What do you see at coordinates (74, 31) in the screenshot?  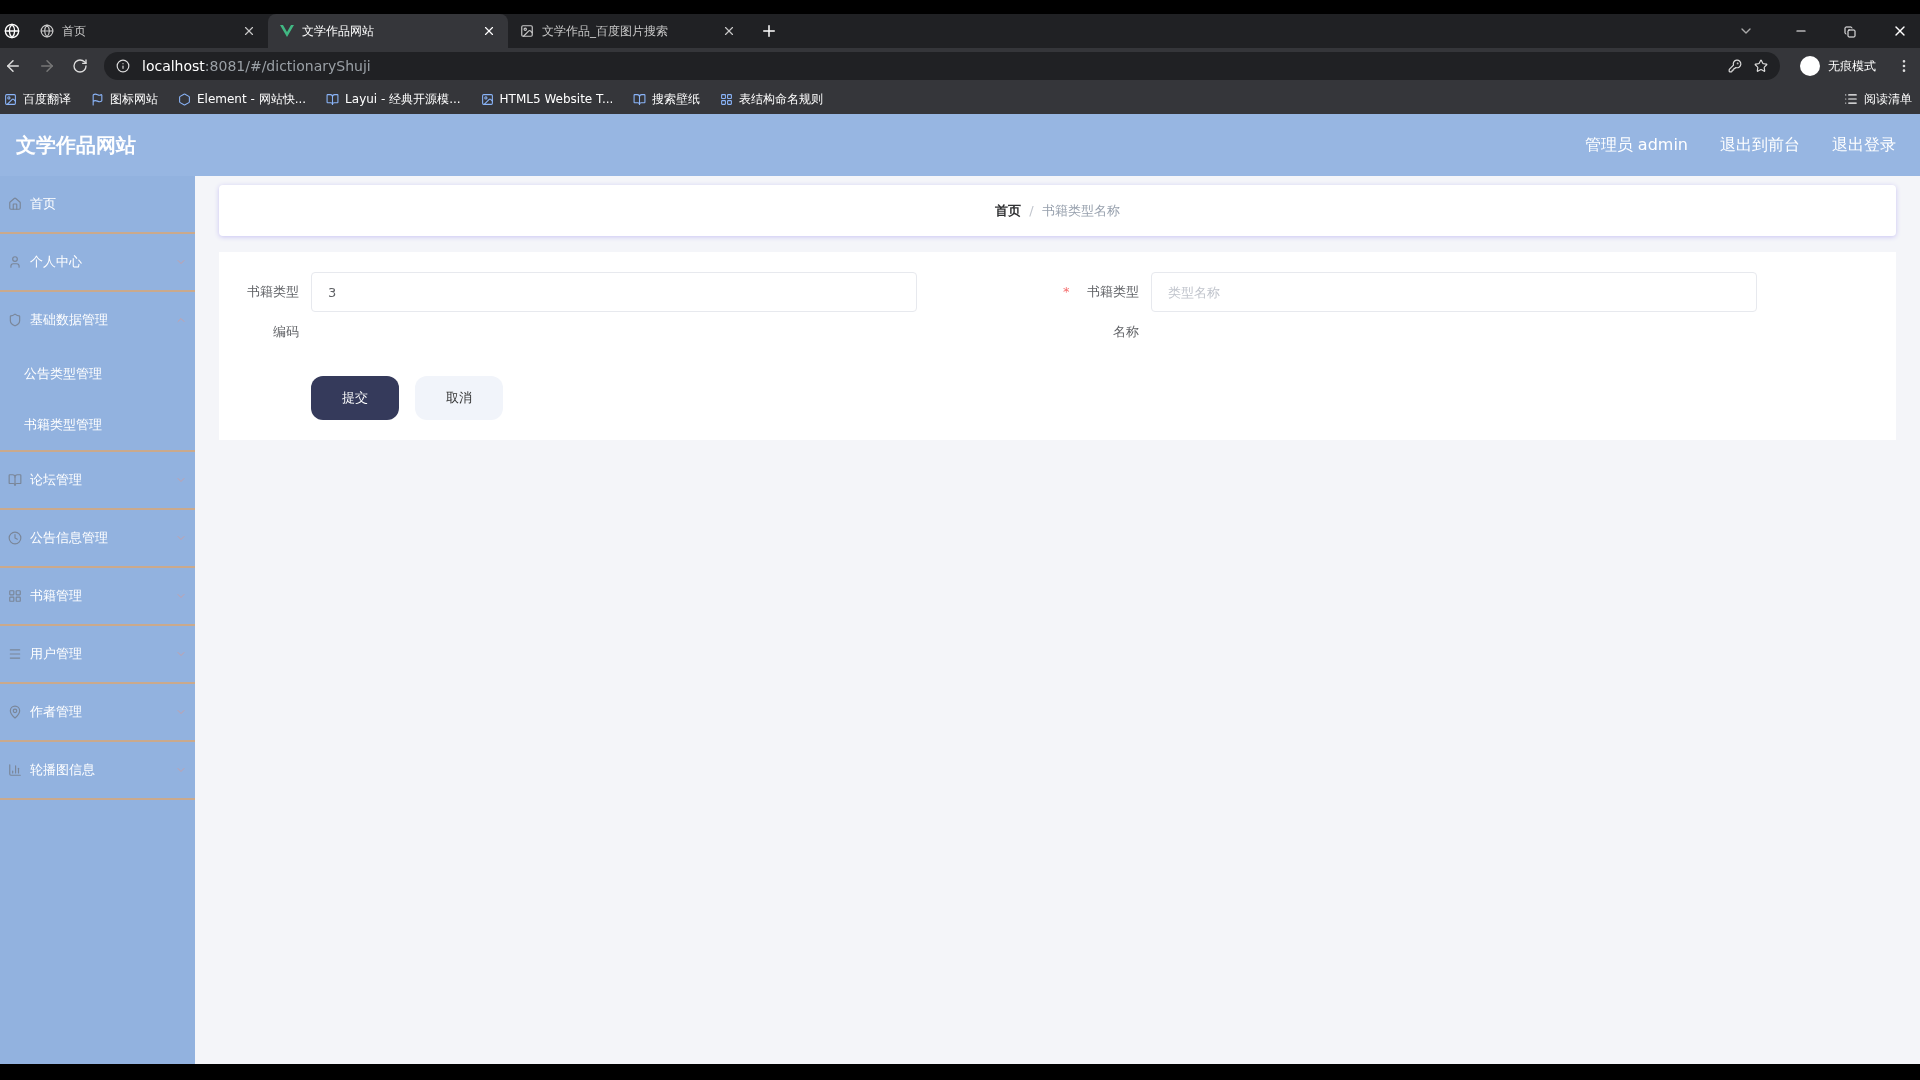 I see `tab-title: 首页` at bounding box center [74, 31].